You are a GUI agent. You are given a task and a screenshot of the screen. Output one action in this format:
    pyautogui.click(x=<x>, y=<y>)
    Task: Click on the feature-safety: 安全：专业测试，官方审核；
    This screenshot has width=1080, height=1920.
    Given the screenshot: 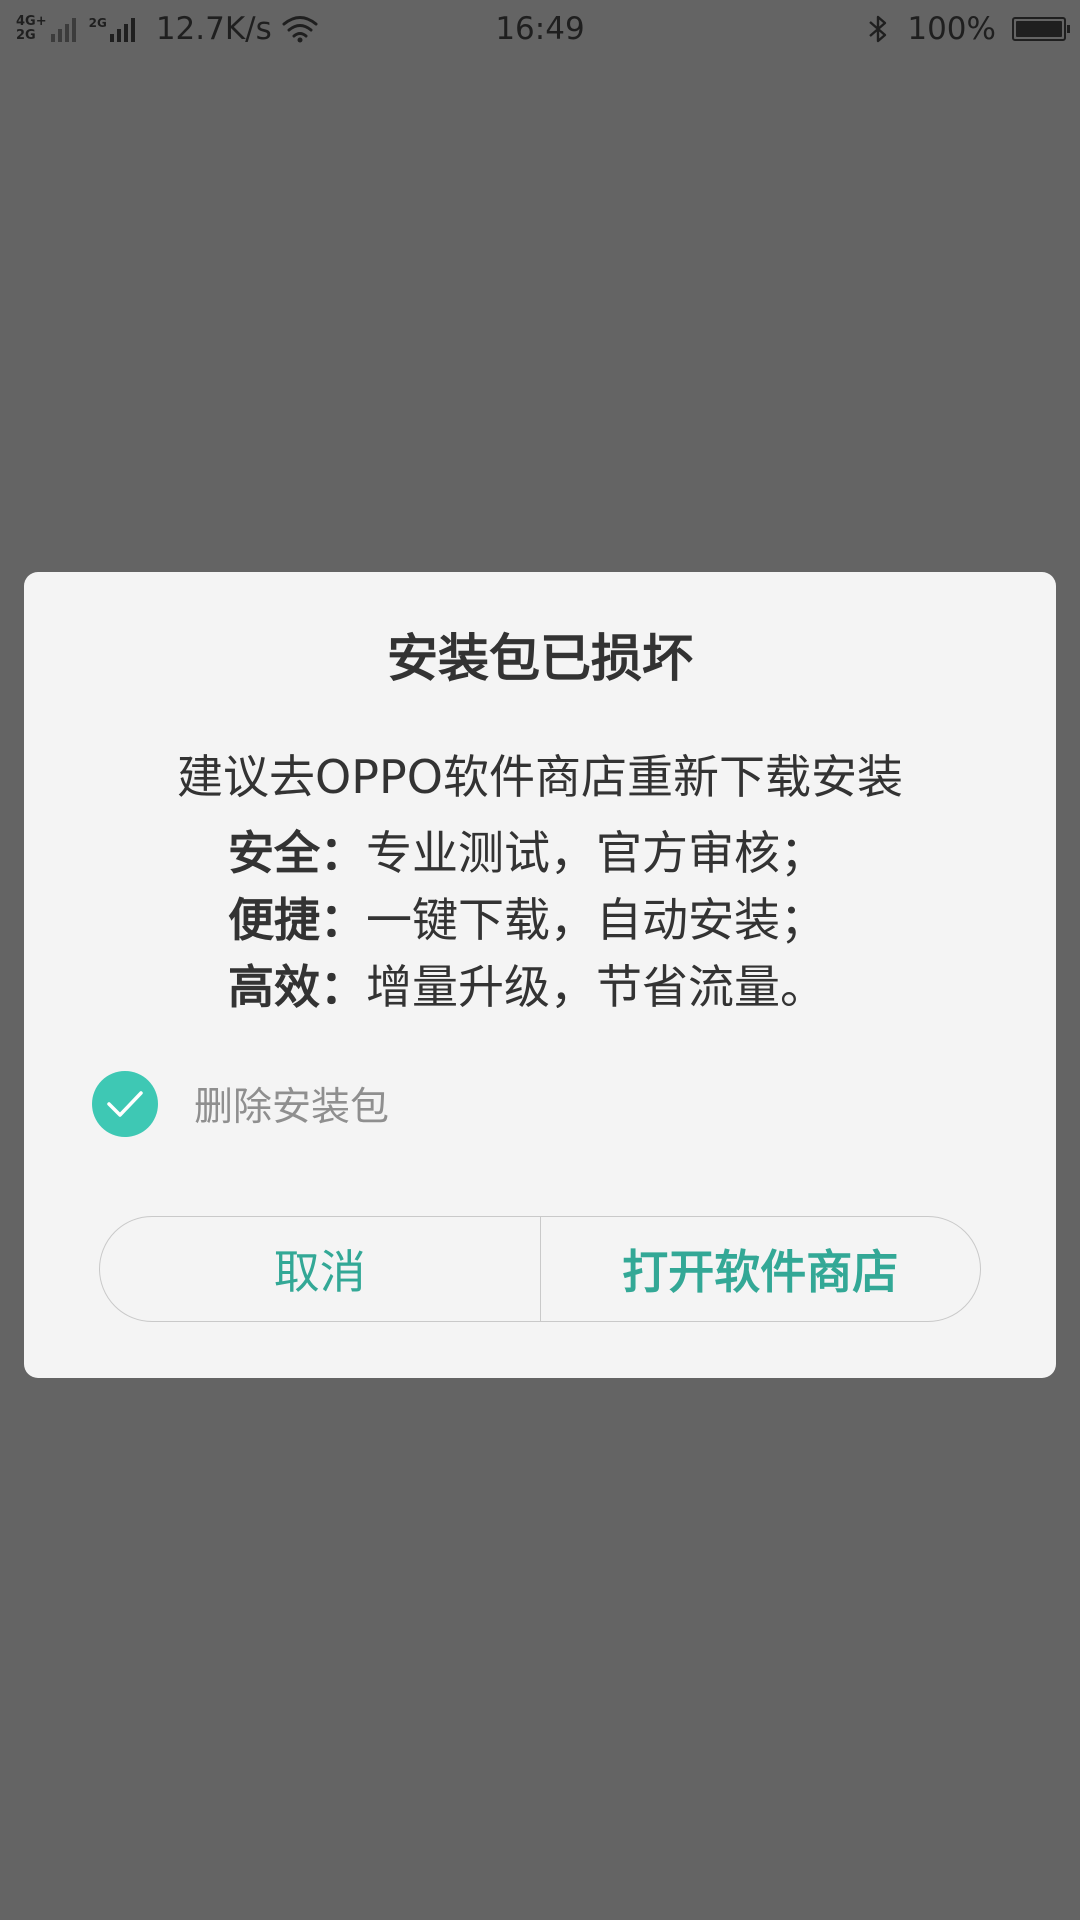 What is the action you would take?
    pyautogui.click(x=527, y=853)
    